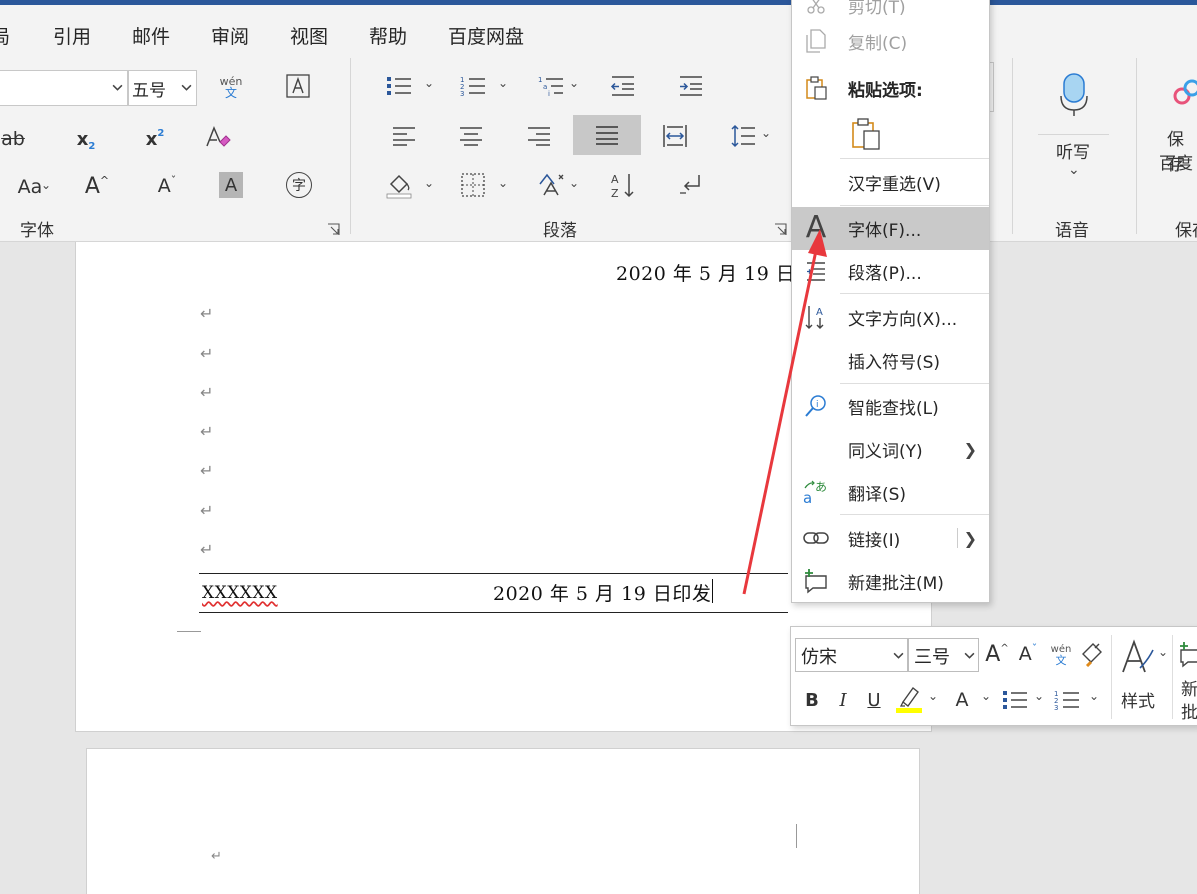 The height and width of the screenshot is (894, 1197). Describe the element at coordinates (231, 185) in the screenshot. I see `character-shading-button: A` at that location.